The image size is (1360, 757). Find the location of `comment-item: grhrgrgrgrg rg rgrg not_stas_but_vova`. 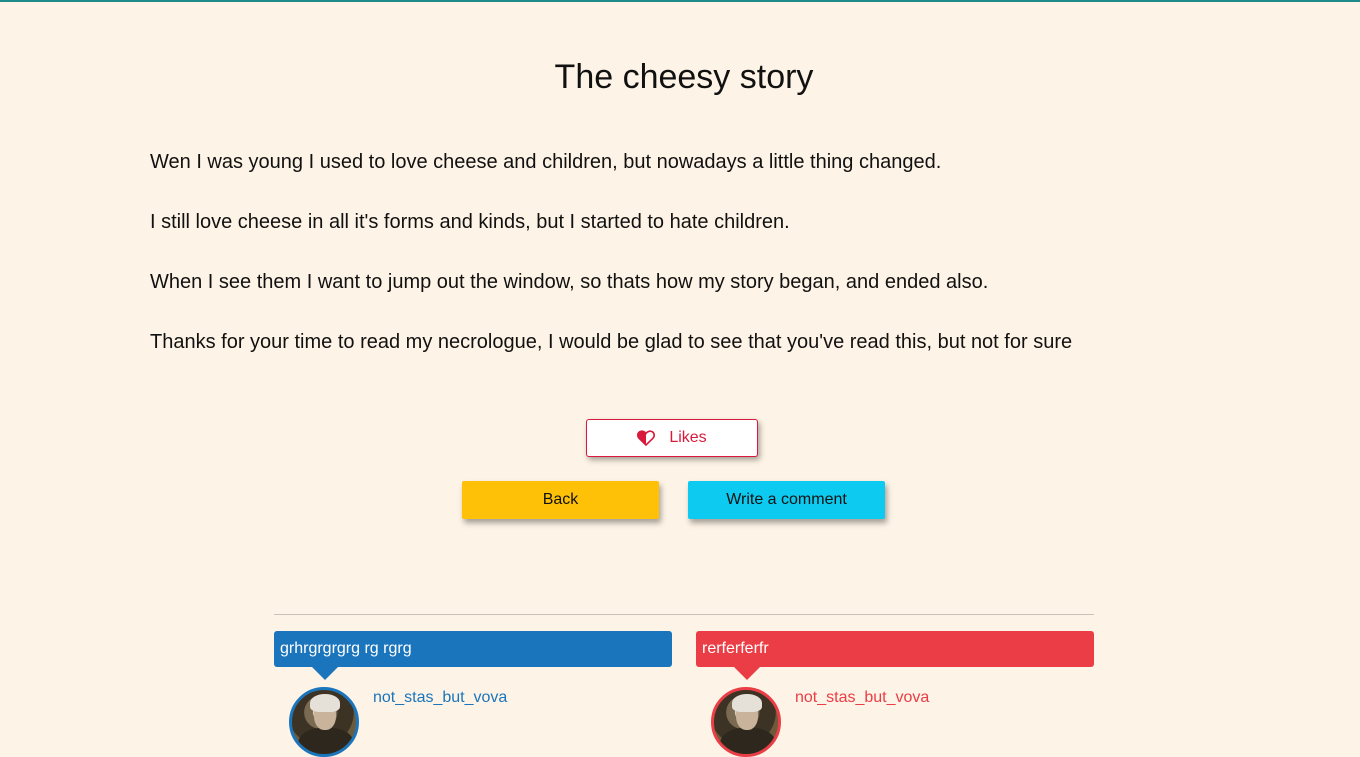

comment-item: grhrgrgrgrg rg rgrg not_stas_but_vova is located at coordinates (473, 694).